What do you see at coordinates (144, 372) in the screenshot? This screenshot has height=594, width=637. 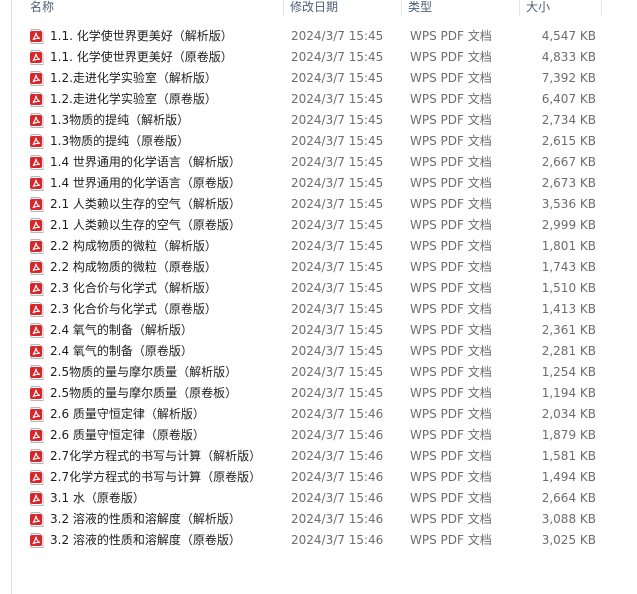 I see `file-name: 2.5物质的量与摩尔质量（解析版）` at bounding box center [144, 372].